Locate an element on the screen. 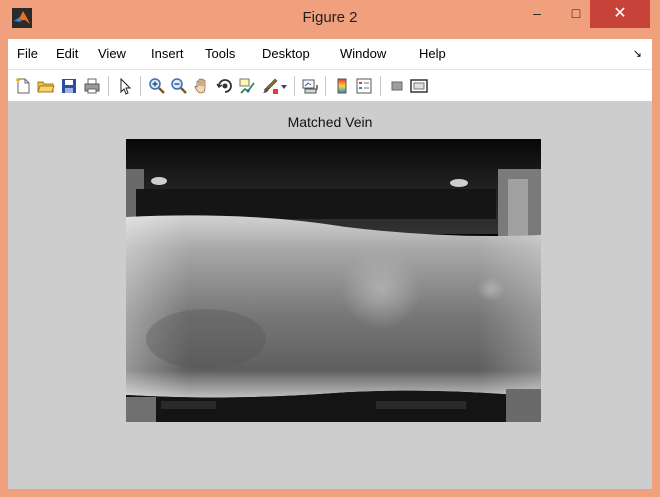 Image resolution: width=660 pixels, height=497 pixels. open-file-icon is located at coordinates (46, 86).